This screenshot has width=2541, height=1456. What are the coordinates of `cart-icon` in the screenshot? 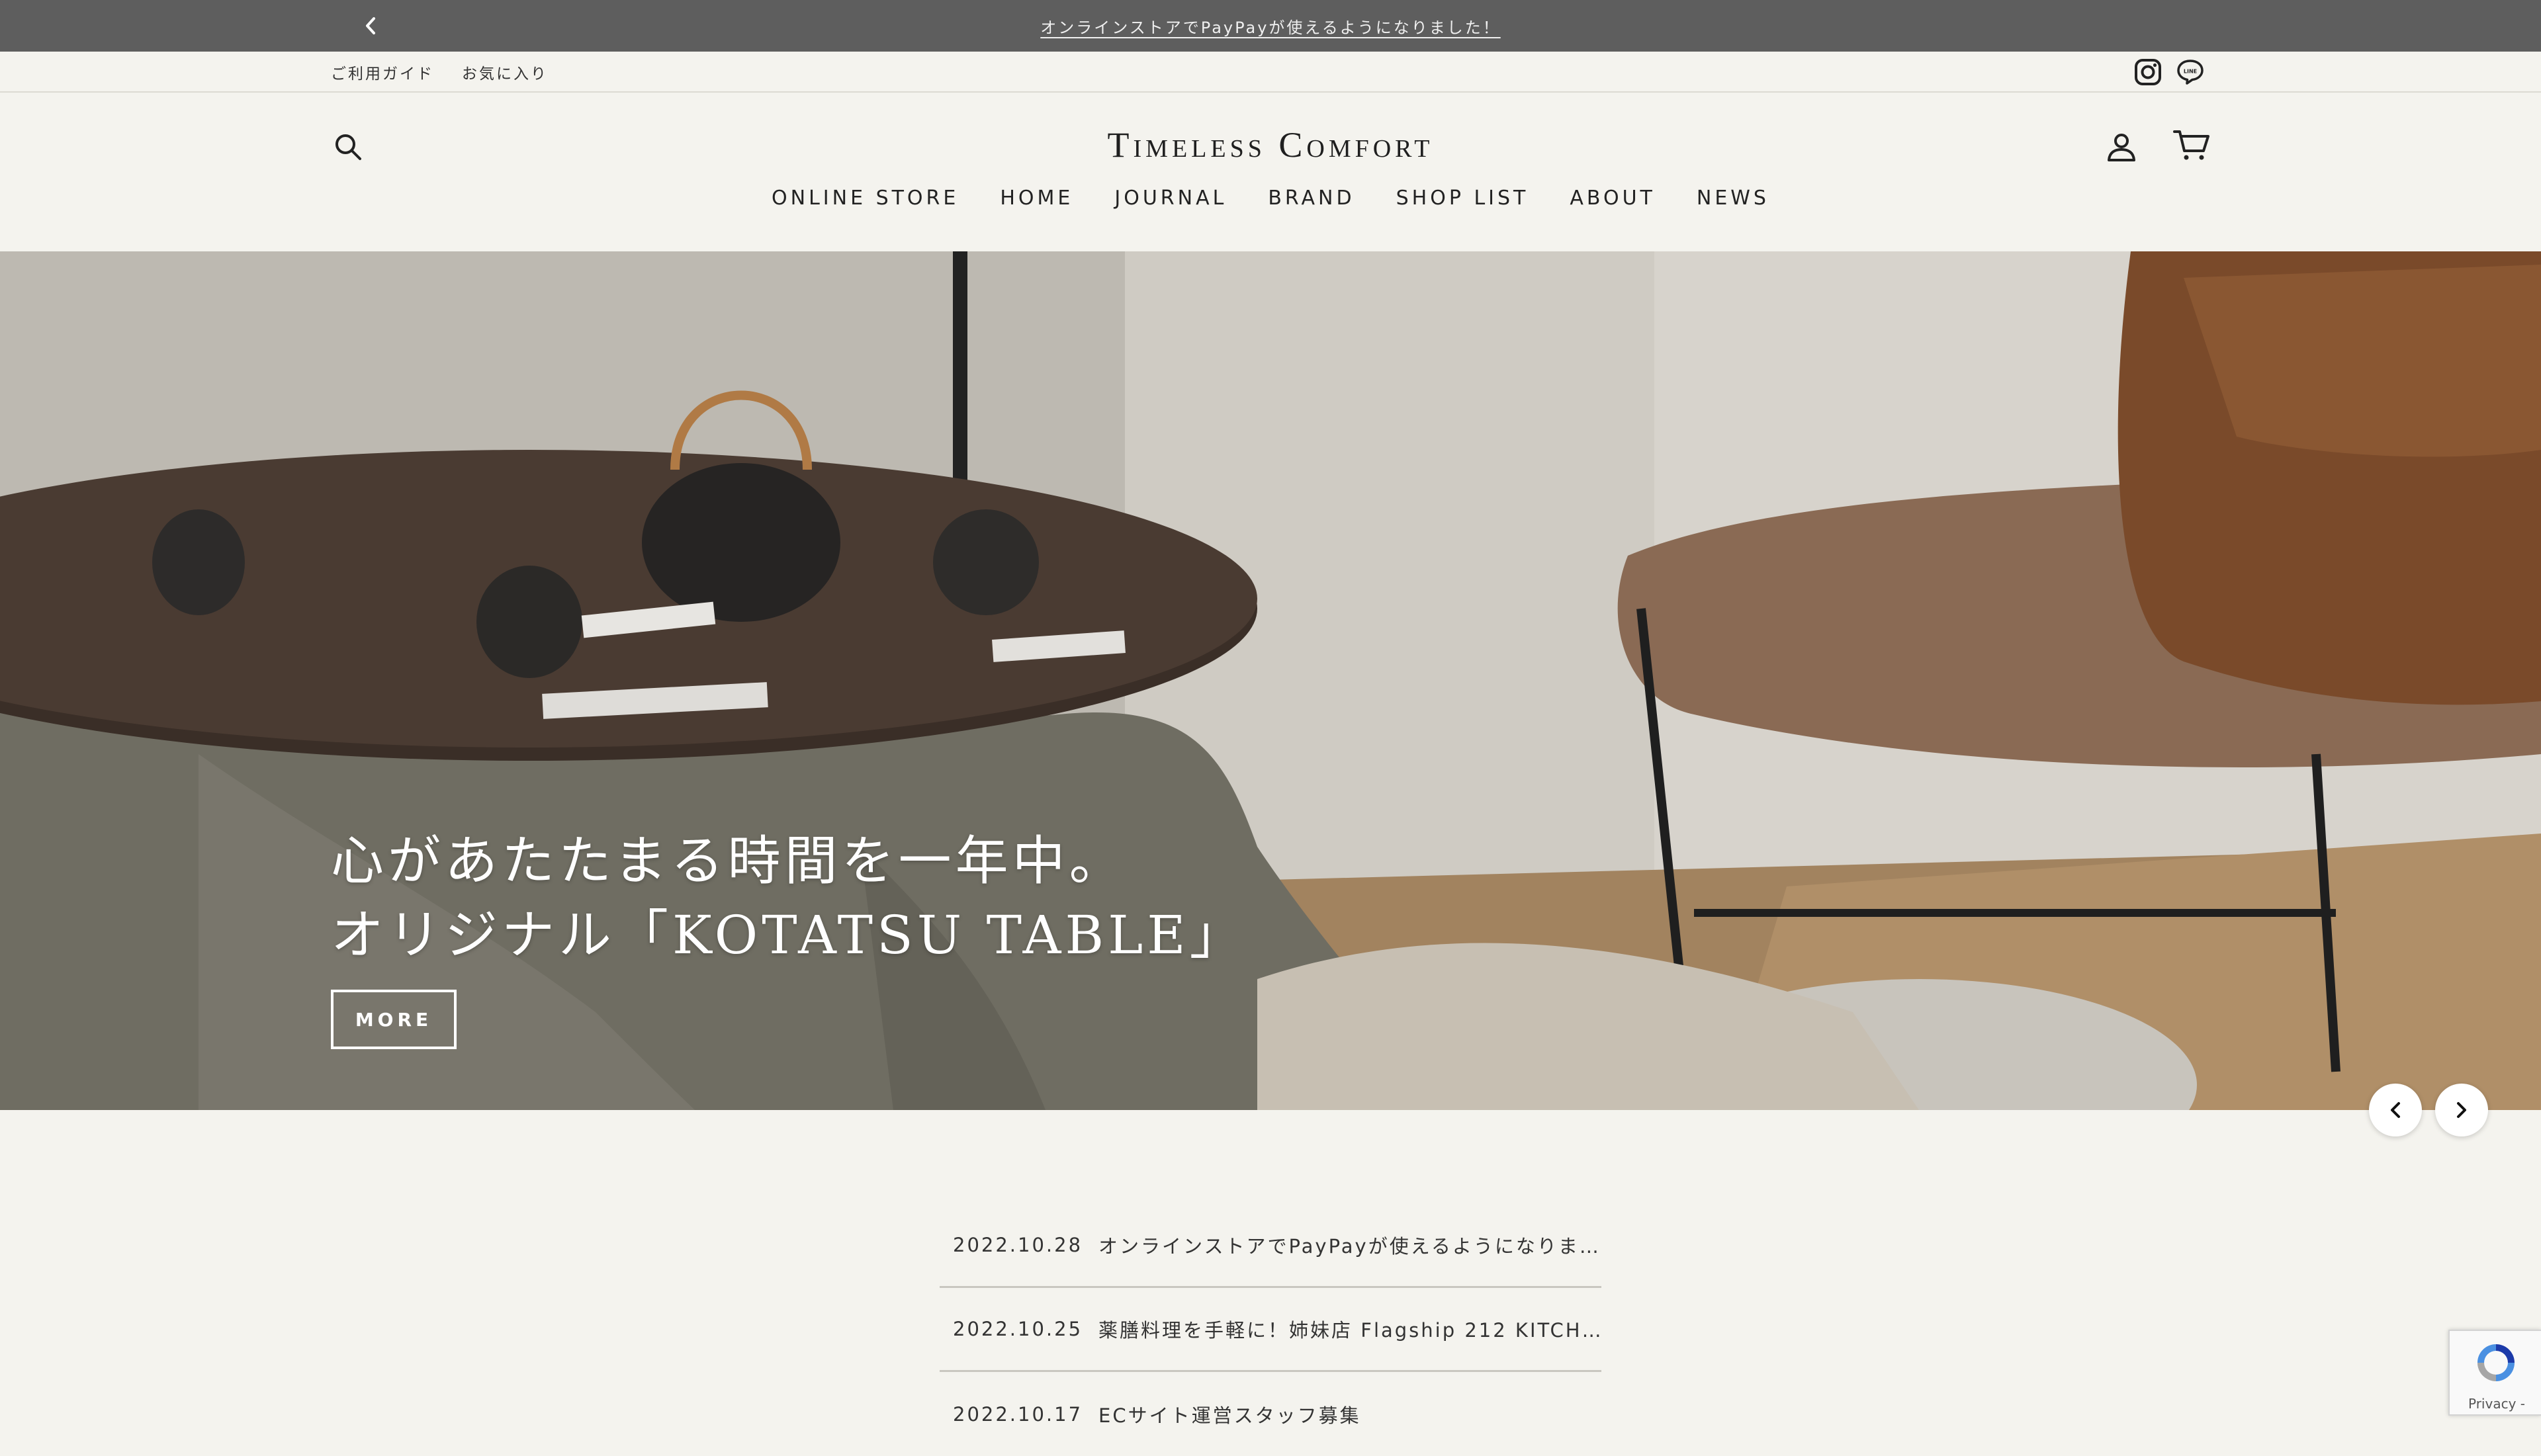 It's located at (2191, 145).